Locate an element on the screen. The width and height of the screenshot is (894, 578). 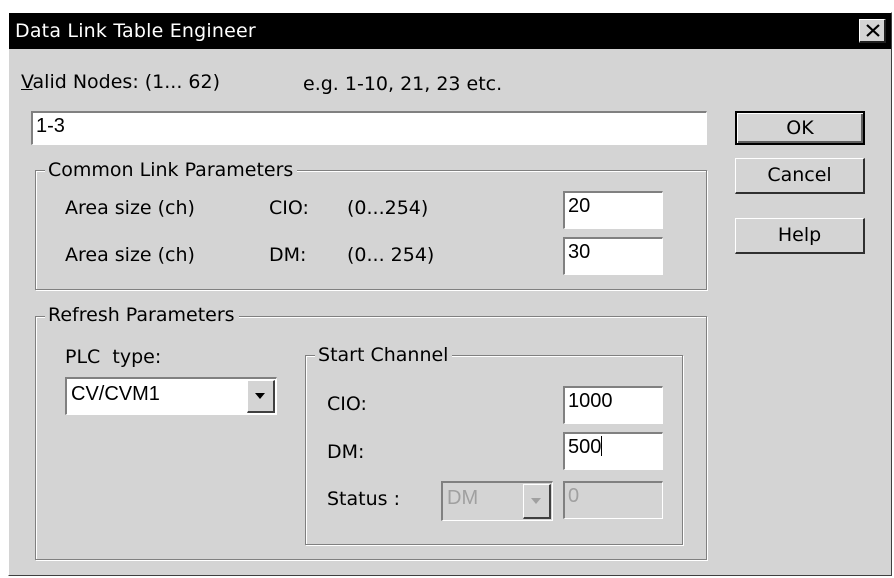
refresh-legend-text: efresh Parameters is located at coordinates (147, 315).